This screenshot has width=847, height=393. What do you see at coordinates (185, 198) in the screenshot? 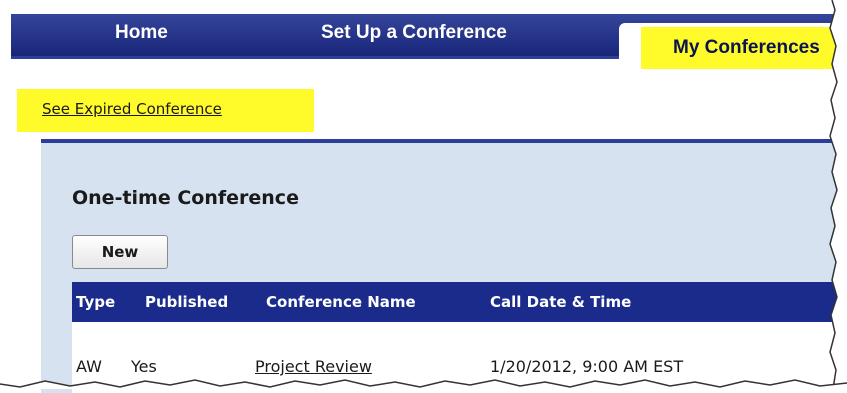
I see `section-title: One-time Conference` at bounding box center [185, 198].